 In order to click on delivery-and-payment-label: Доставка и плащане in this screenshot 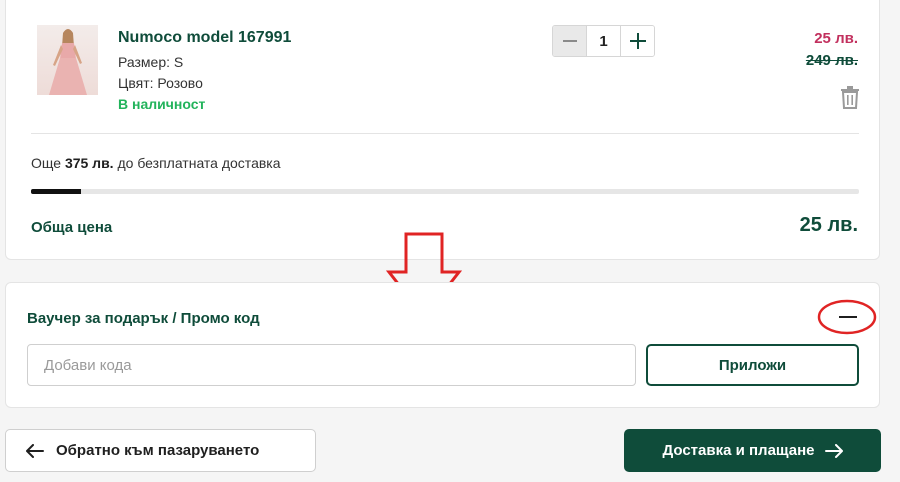, I will do `click(738, 450)`.